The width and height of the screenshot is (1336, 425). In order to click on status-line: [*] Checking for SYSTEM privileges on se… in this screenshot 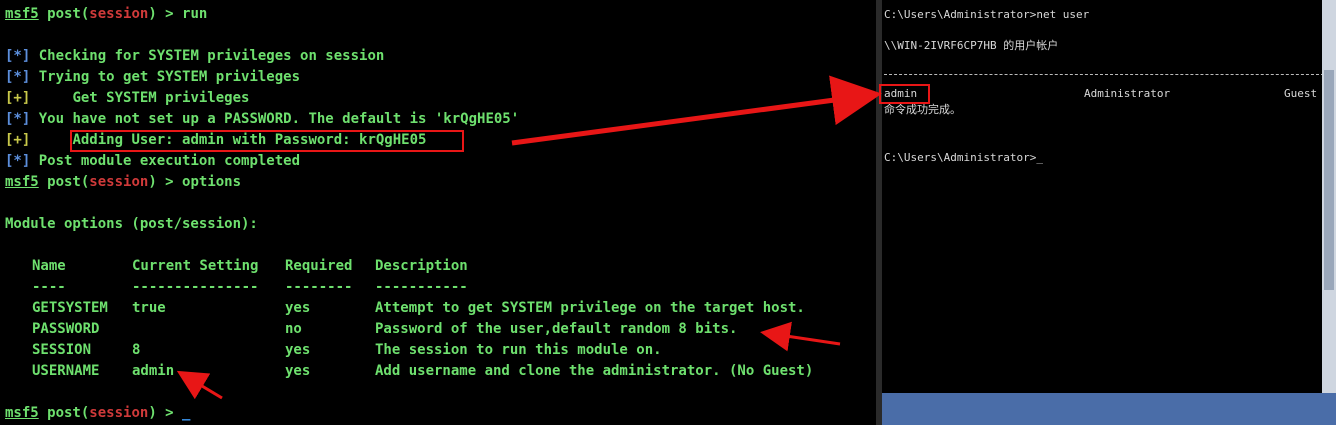, I will do `click(194, 56)`.